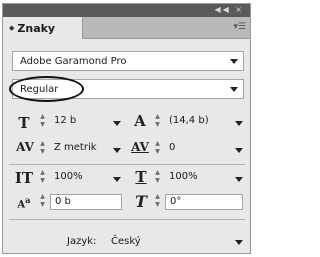 The height and width of the screenshot is (257, 320). Describe the element at coordinates (80, 149) in the screenshot. I see `kerning-field: Z metrik` at that location.